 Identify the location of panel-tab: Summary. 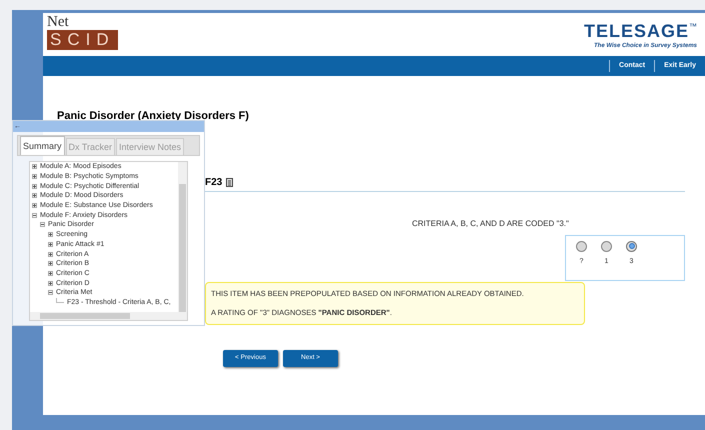
(42, 145).